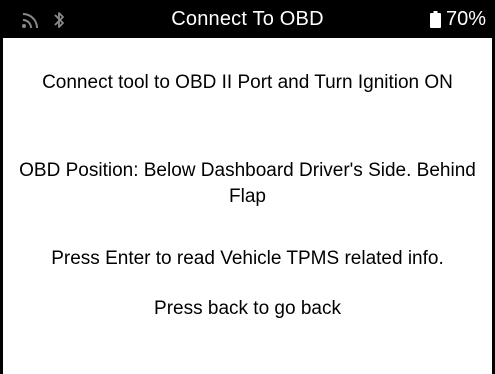  What do you see at coordinates (465, 19) in the screenshot?
I see `battery-level: 70%` at bounding box center [465, 19].